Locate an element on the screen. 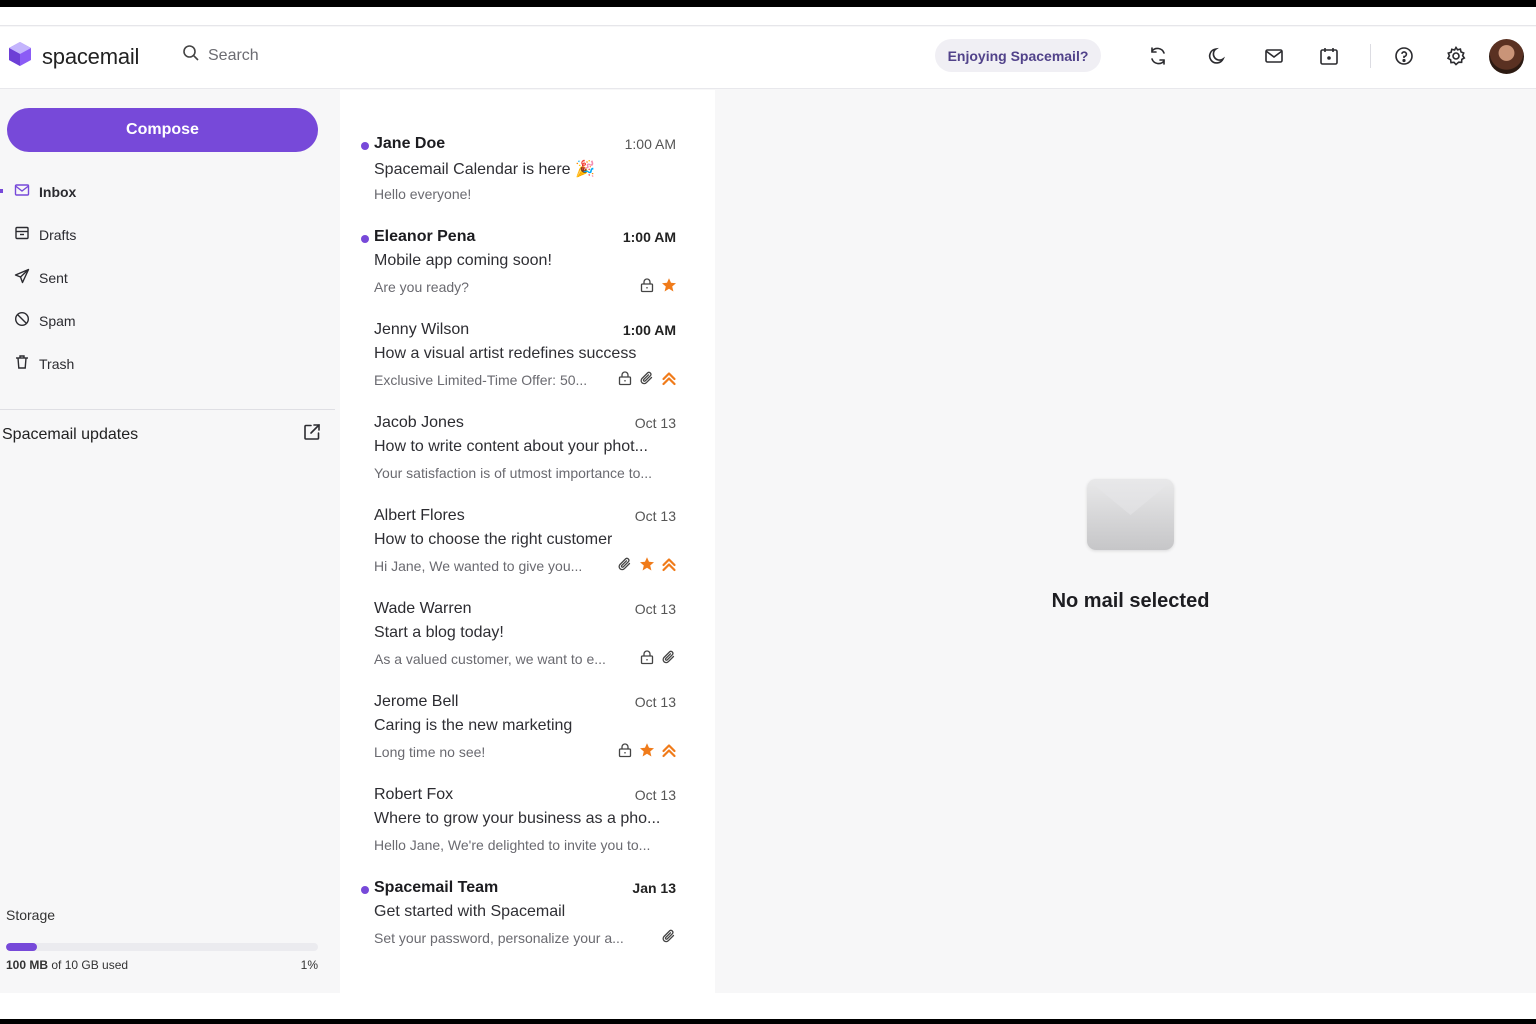 Image resolution: width=1536 pixels, height=1024 pixels. email-subject: Start a blog today! is located at coordinates (439, 632).